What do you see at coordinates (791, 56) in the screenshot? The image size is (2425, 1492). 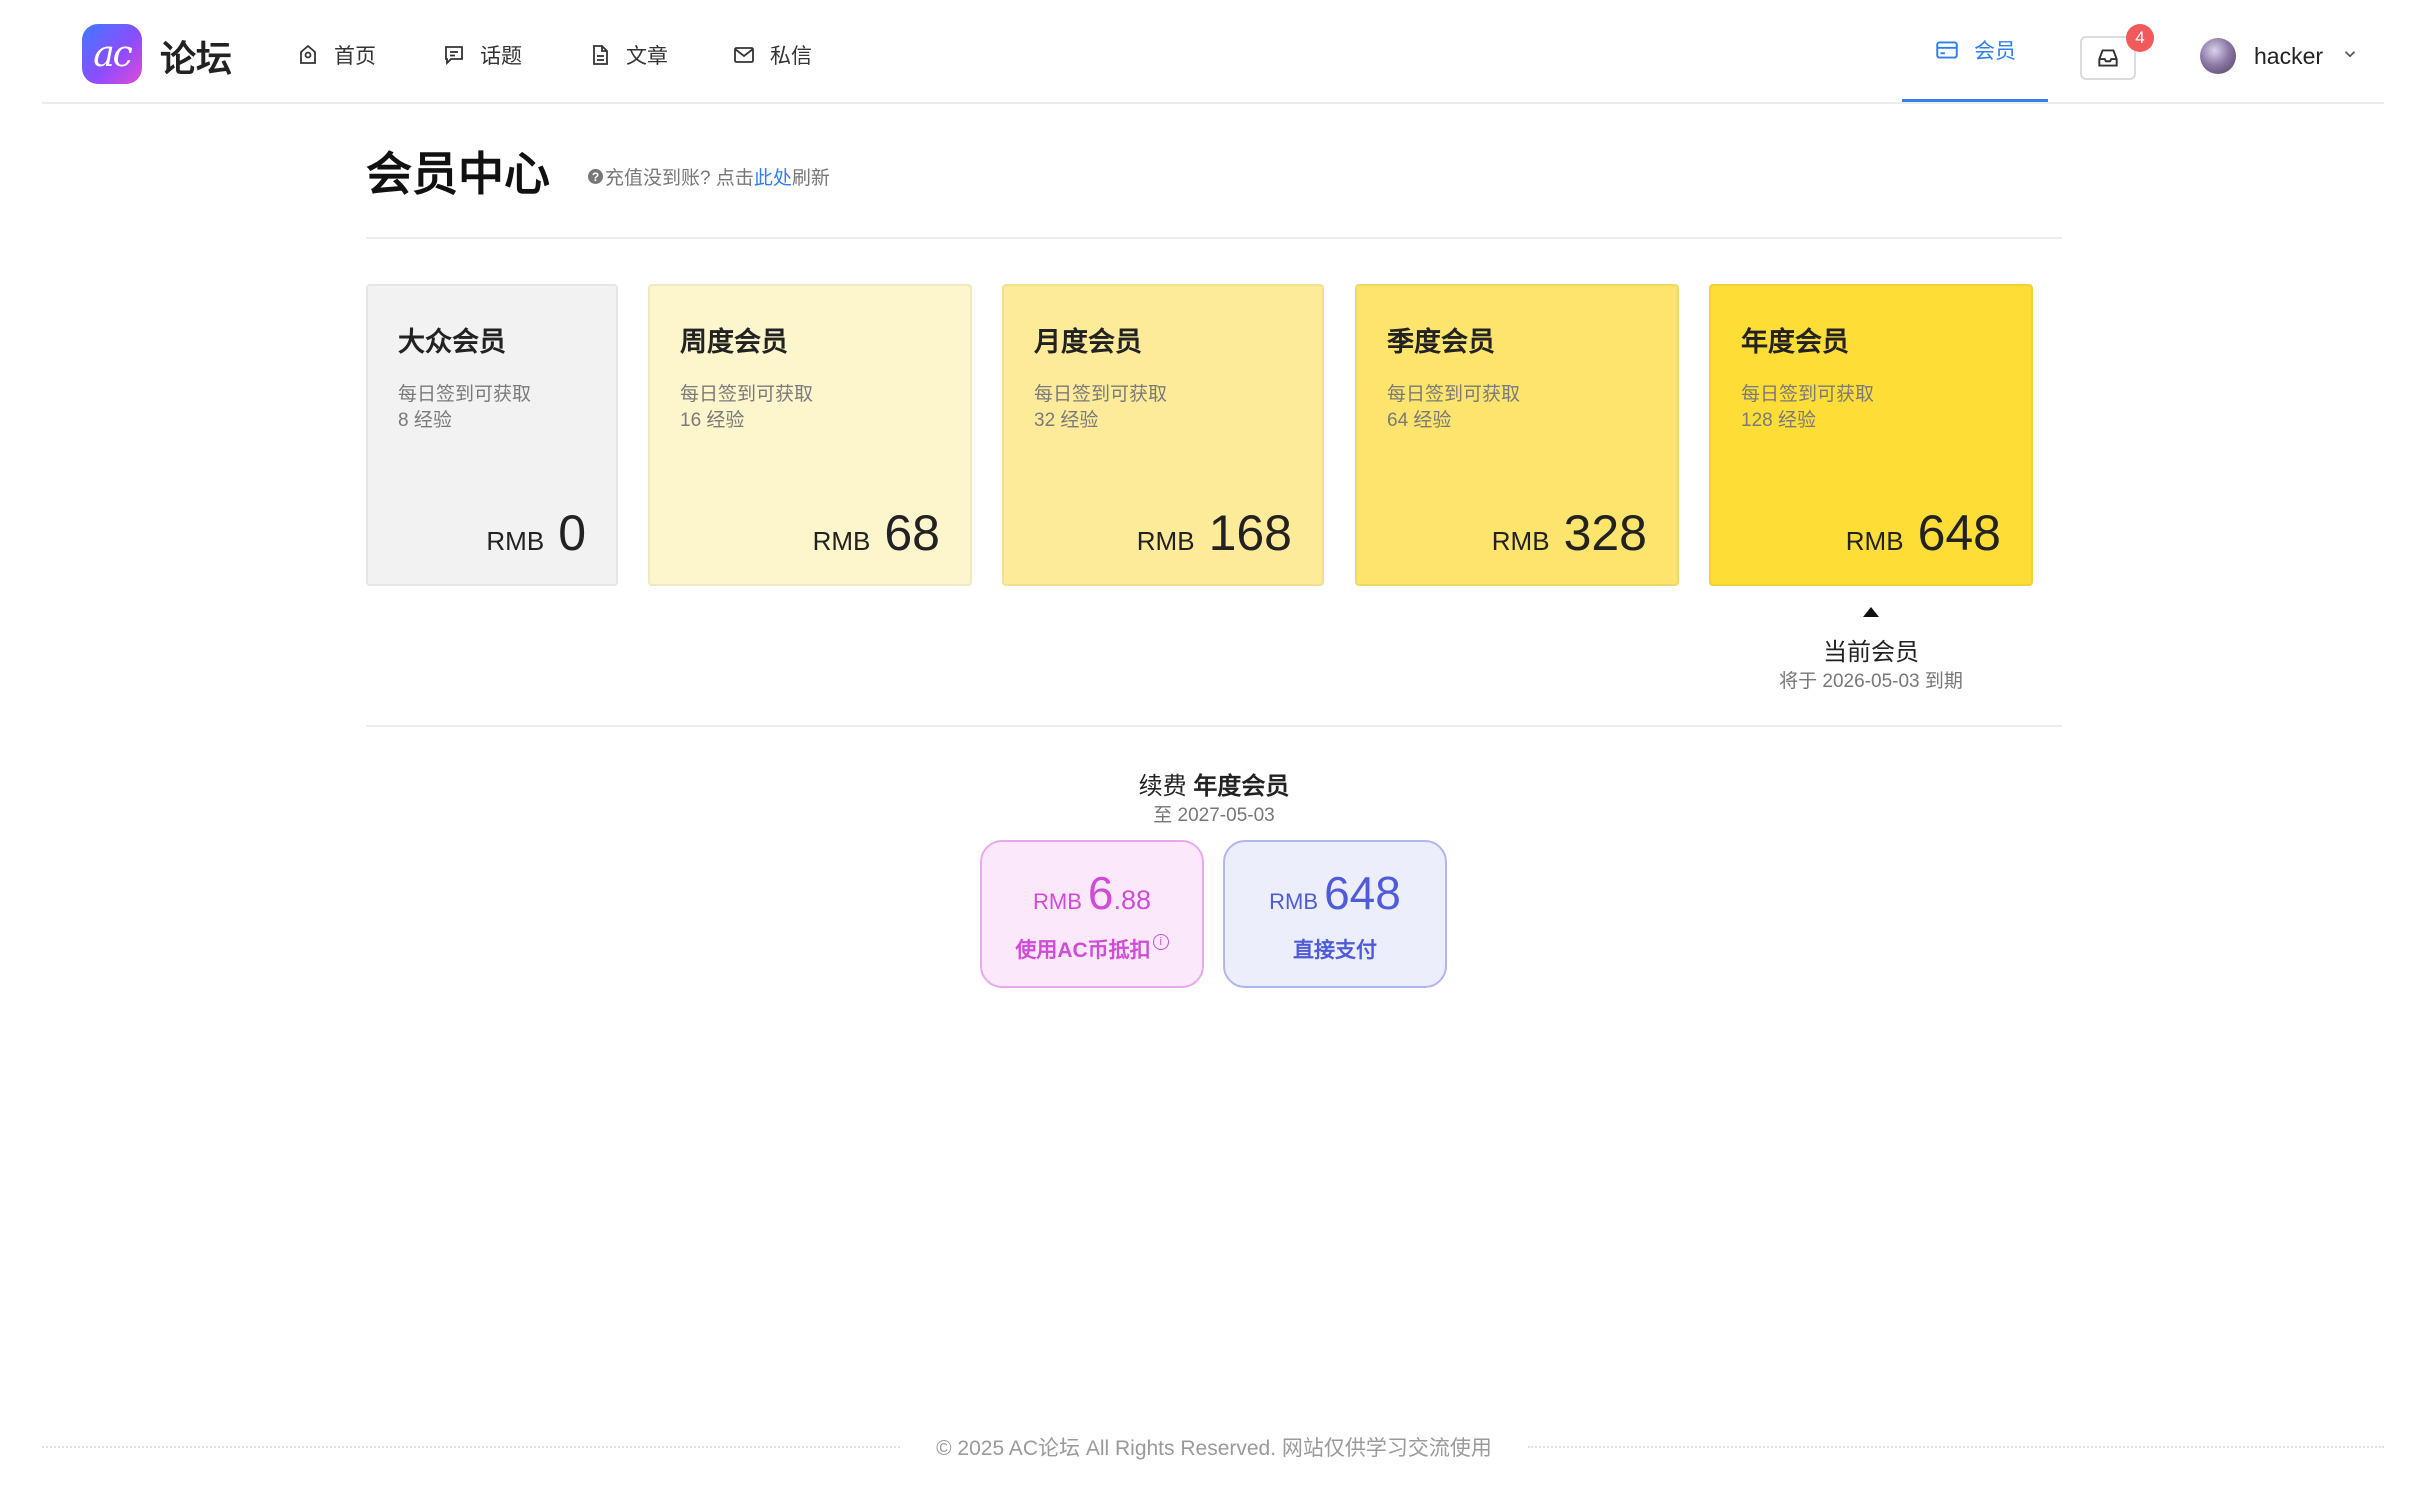 I see `nav-messages-label: 私信` at bounding box center [791, 56].